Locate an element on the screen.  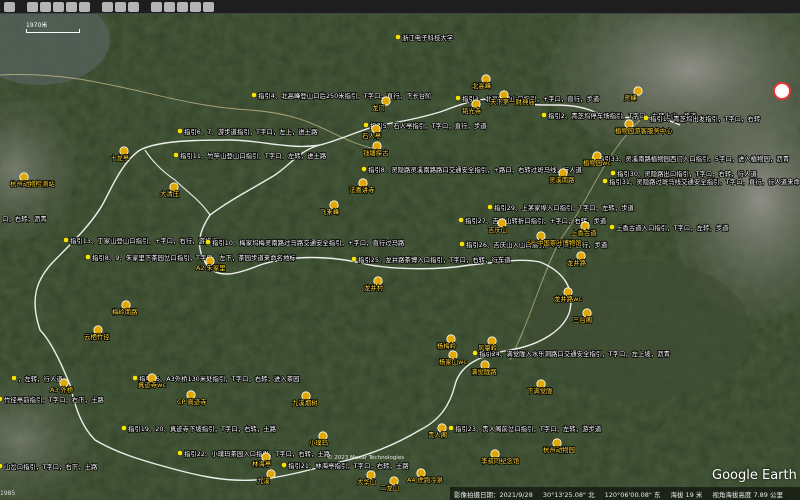
poi-label: SP 中国茶叶博物馆 is located at coordinates (554, 242).